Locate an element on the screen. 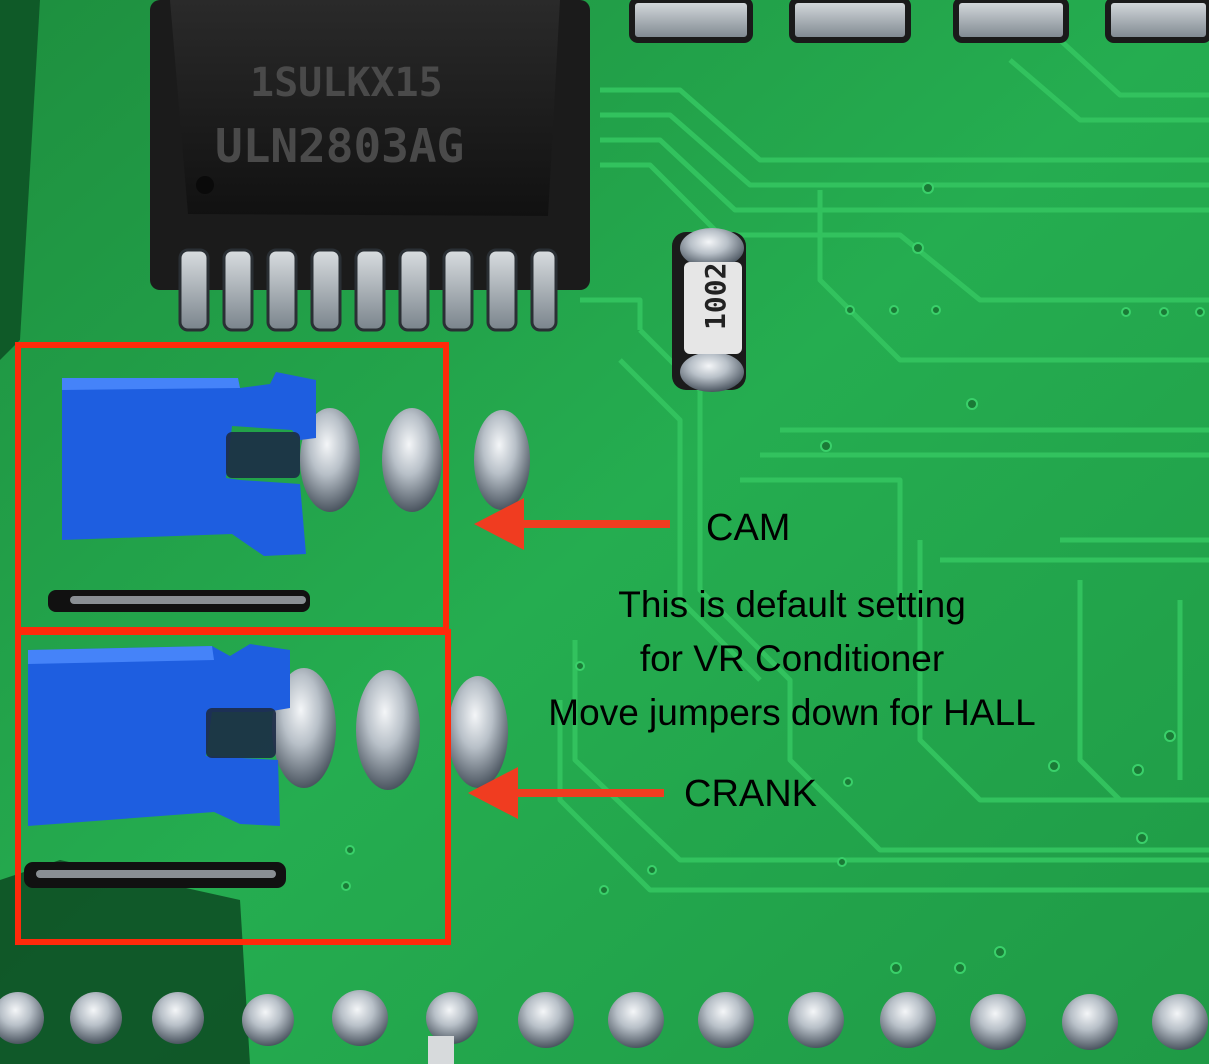 The height and width of the screenshot is (1064, 1209). chip-legs is located at coordinates (368, 290).